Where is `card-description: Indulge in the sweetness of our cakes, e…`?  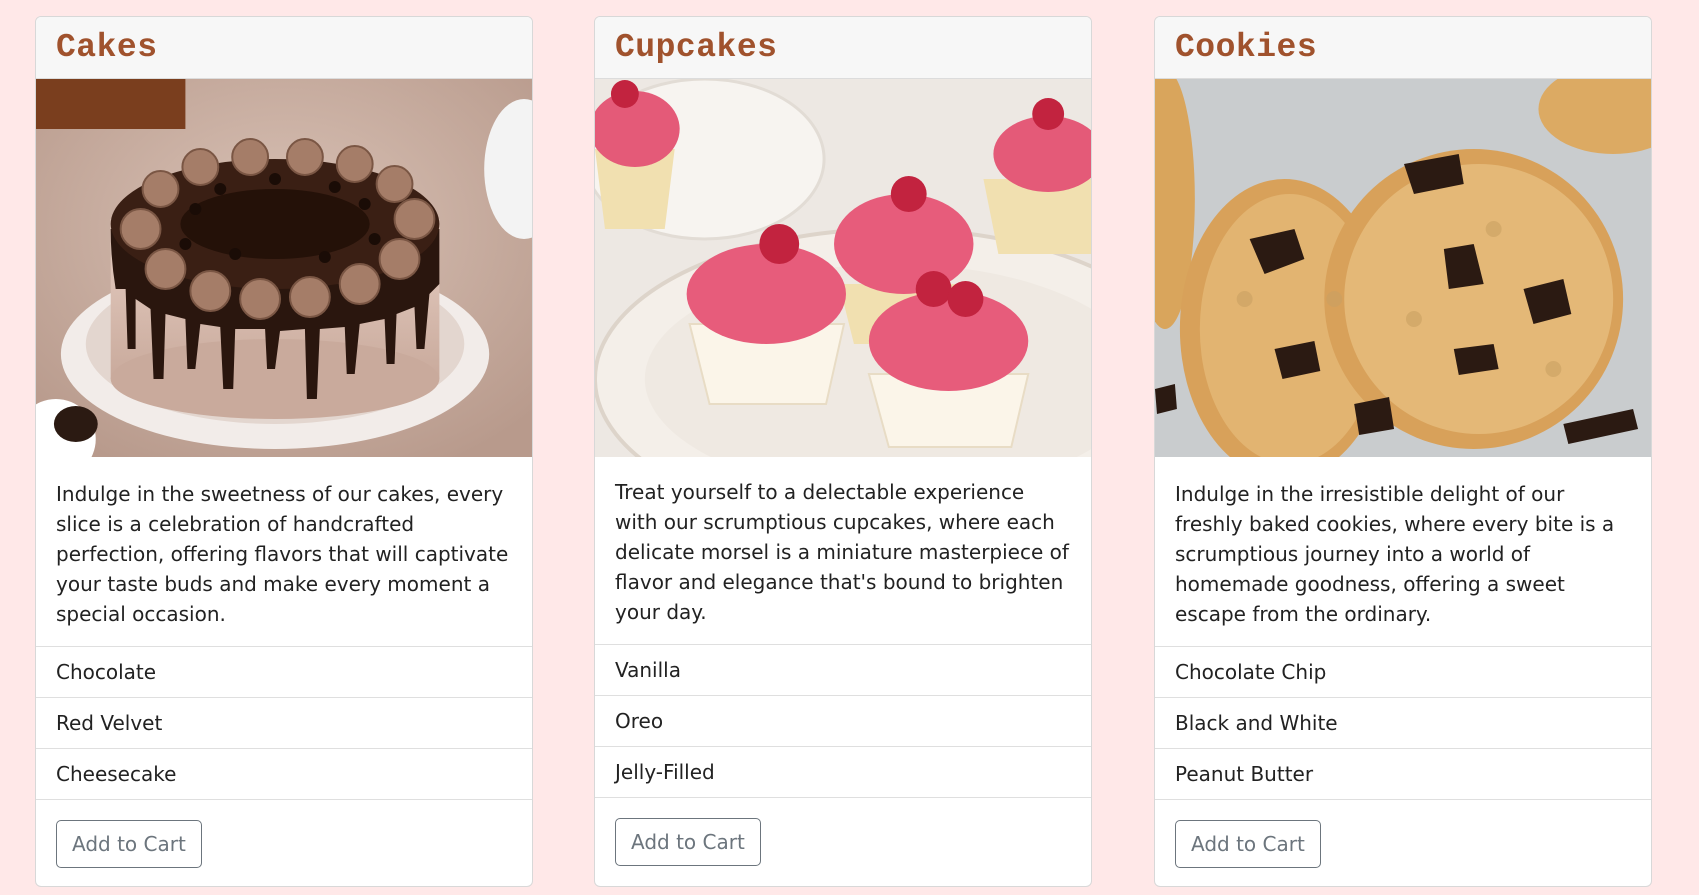
card-description: Indulge in the sweetness of our cakes, e… is located at coordinates (284, 552).